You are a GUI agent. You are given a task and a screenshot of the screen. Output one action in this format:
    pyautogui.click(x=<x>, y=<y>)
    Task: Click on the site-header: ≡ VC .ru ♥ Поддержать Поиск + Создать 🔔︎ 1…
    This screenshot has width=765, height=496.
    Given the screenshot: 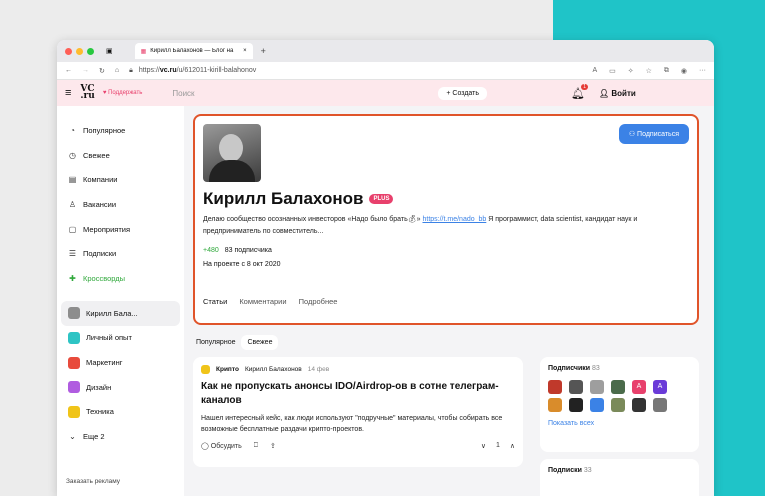 What is the action you would take?
    pyautogui.click(x=385, y=93)
    